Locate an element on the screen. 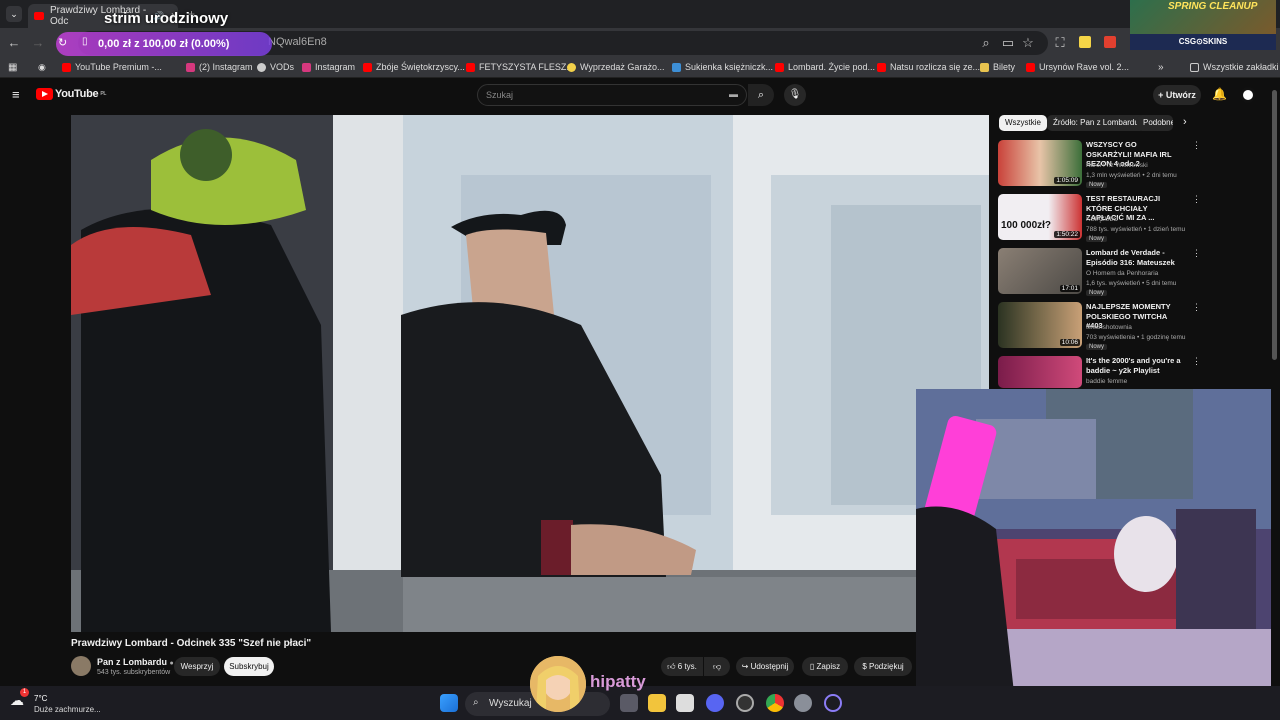 Image resolution: width=1280 pixels, height=720 pixels. subscribe-button: Subskrybuj is located at coordinates (249, 666).